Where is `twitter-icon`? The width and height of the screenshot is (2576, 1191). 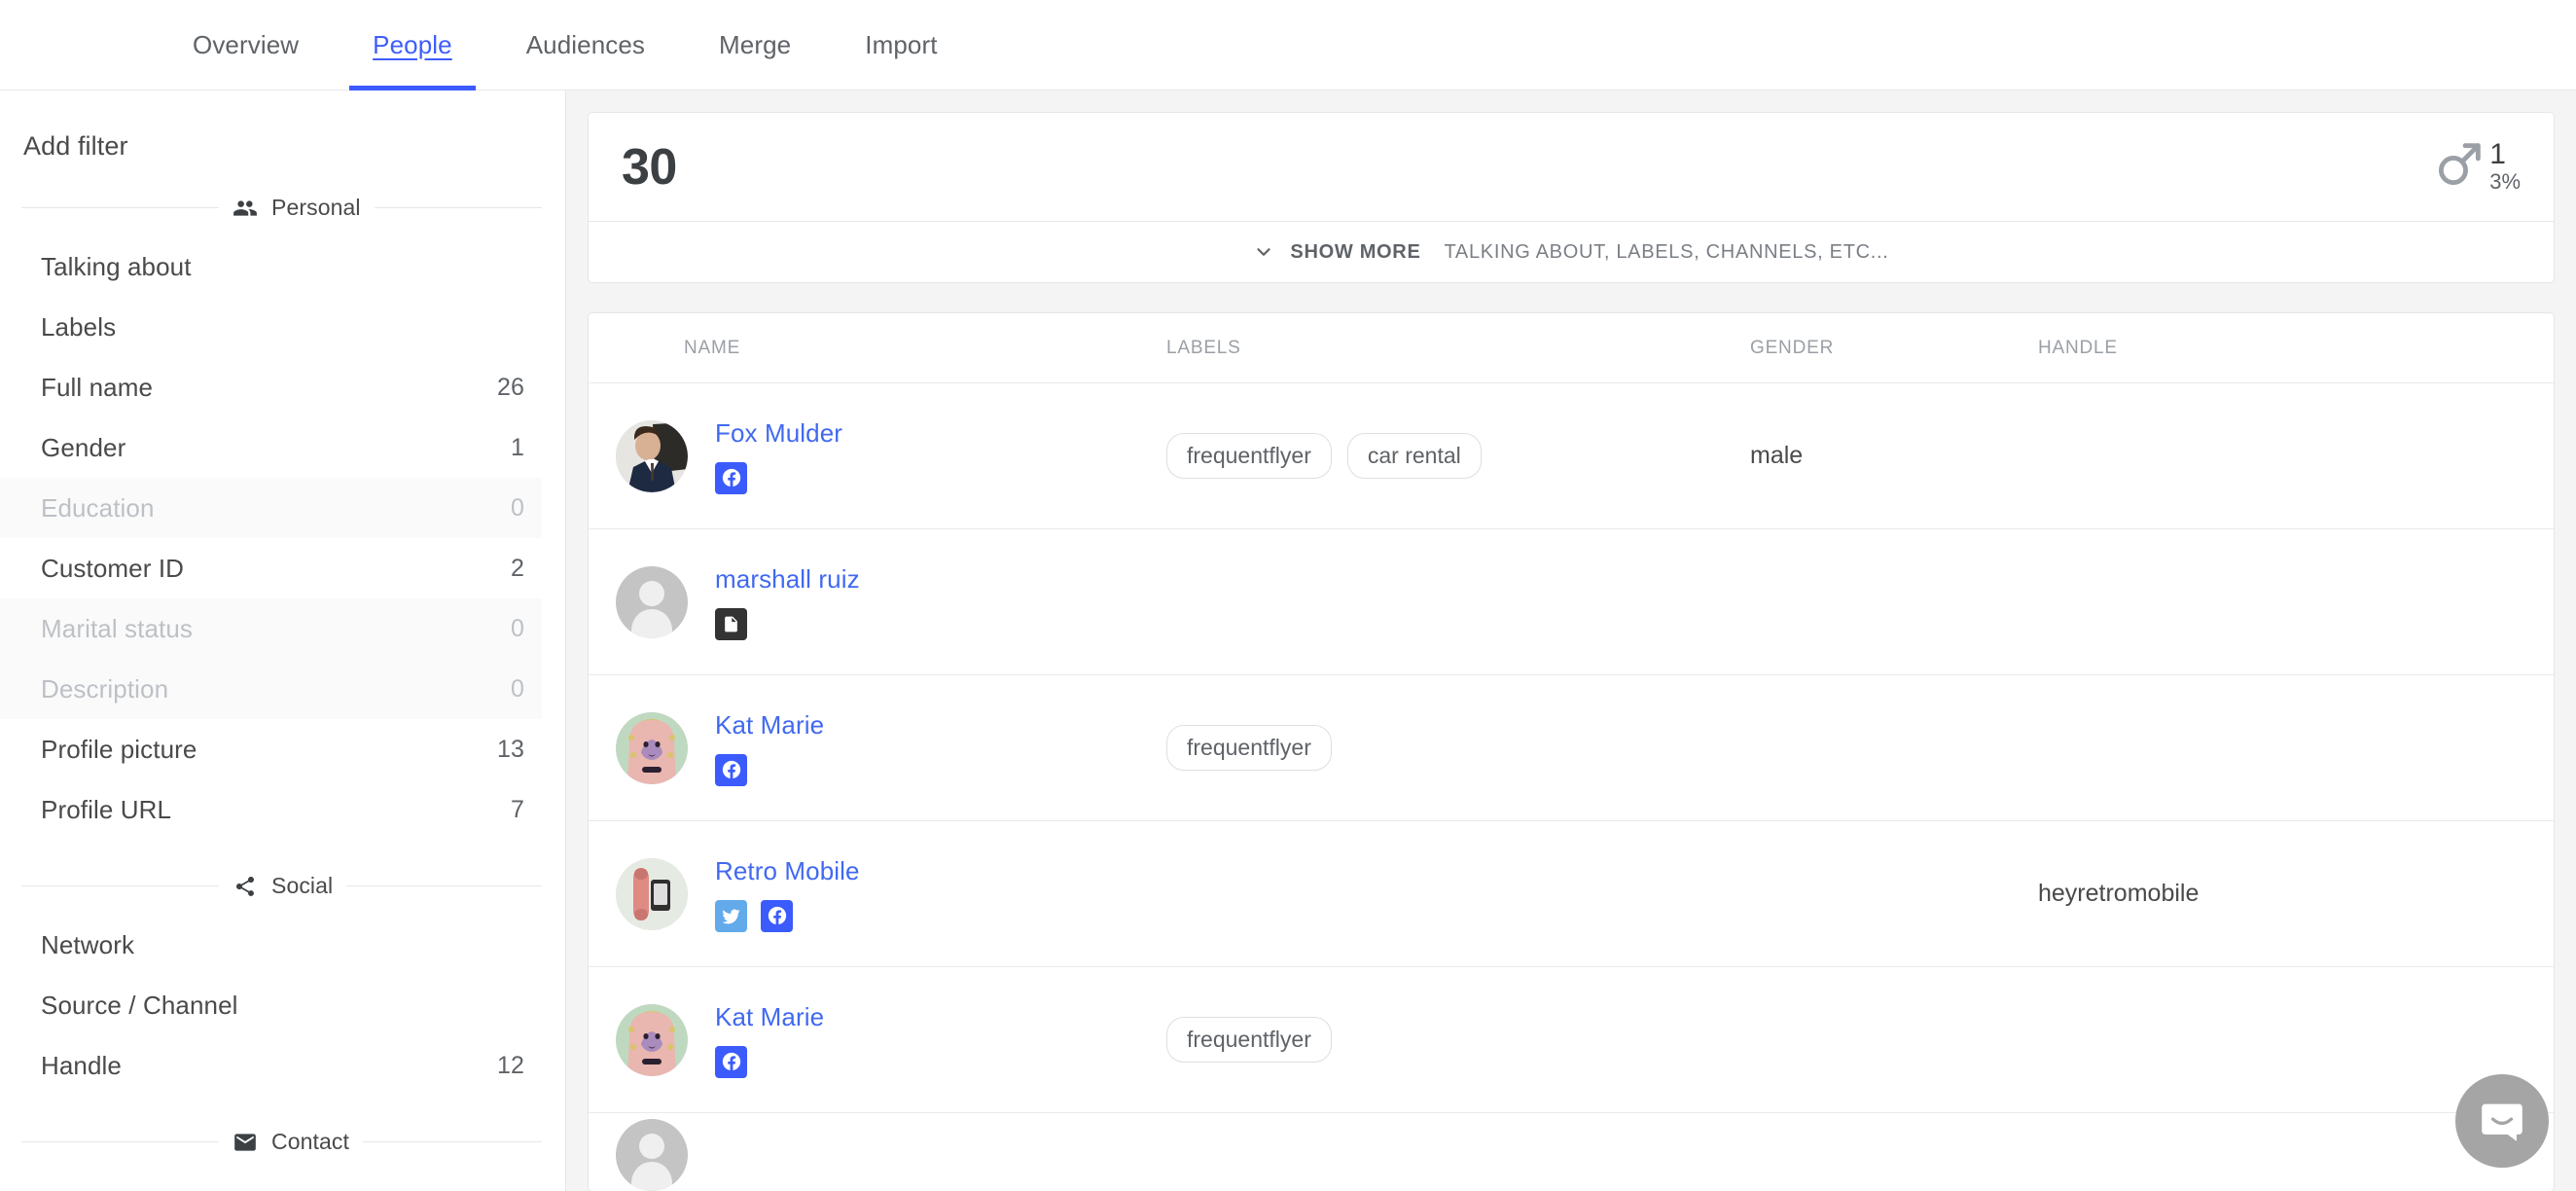
twitter-icon is located at coordinates (731, 915).